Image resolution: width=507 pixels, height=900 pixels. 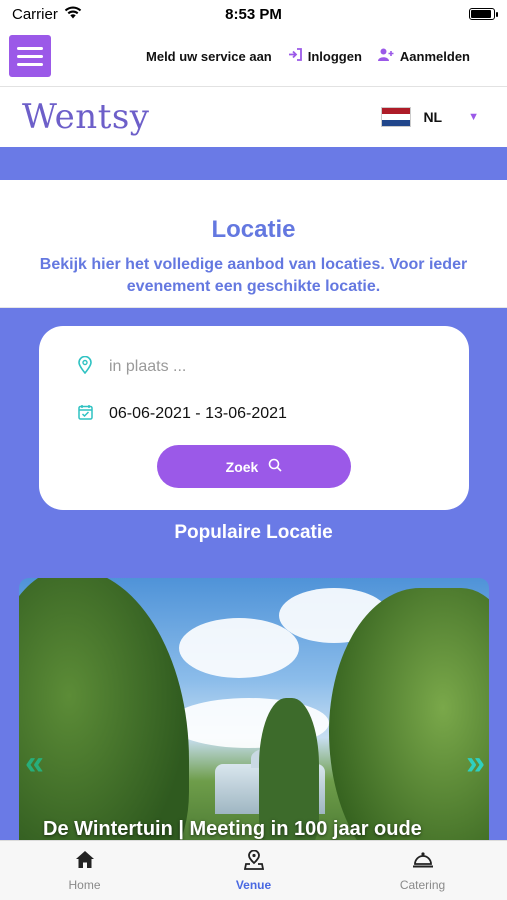 I want to click on tab-catering: Catering, so click(x=422, y=870).